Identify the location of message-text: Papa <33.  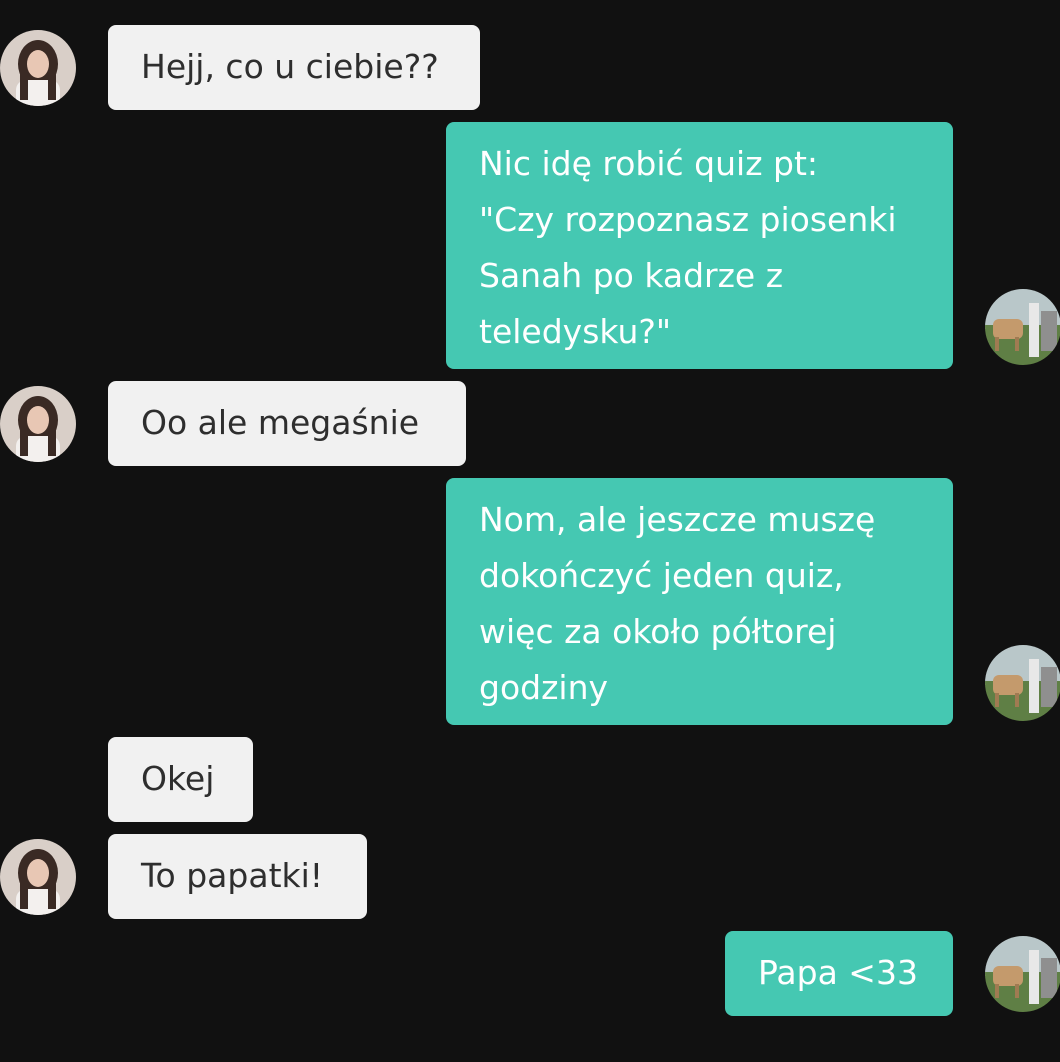
(838, 972).